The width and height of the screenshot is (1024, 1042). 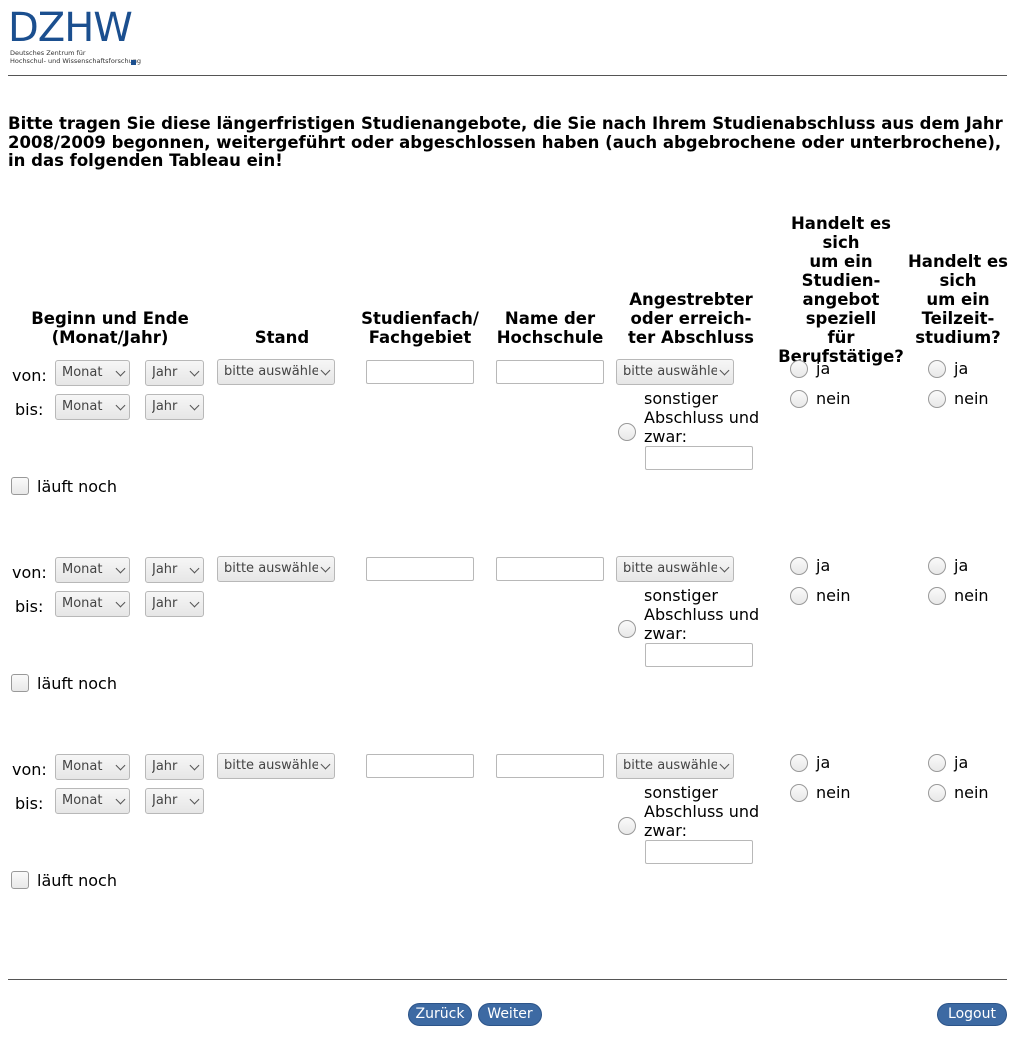 I want to click on logo-subtitle-line2: Hochschul- und Wissenschaftsforschung, so click(x=75, y=61).